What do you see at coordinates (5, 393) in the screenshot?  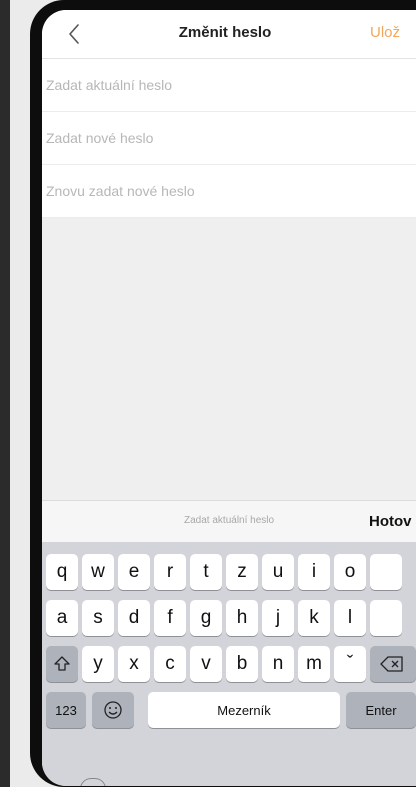 I see `left-edge` at bounding box center [5, 393].